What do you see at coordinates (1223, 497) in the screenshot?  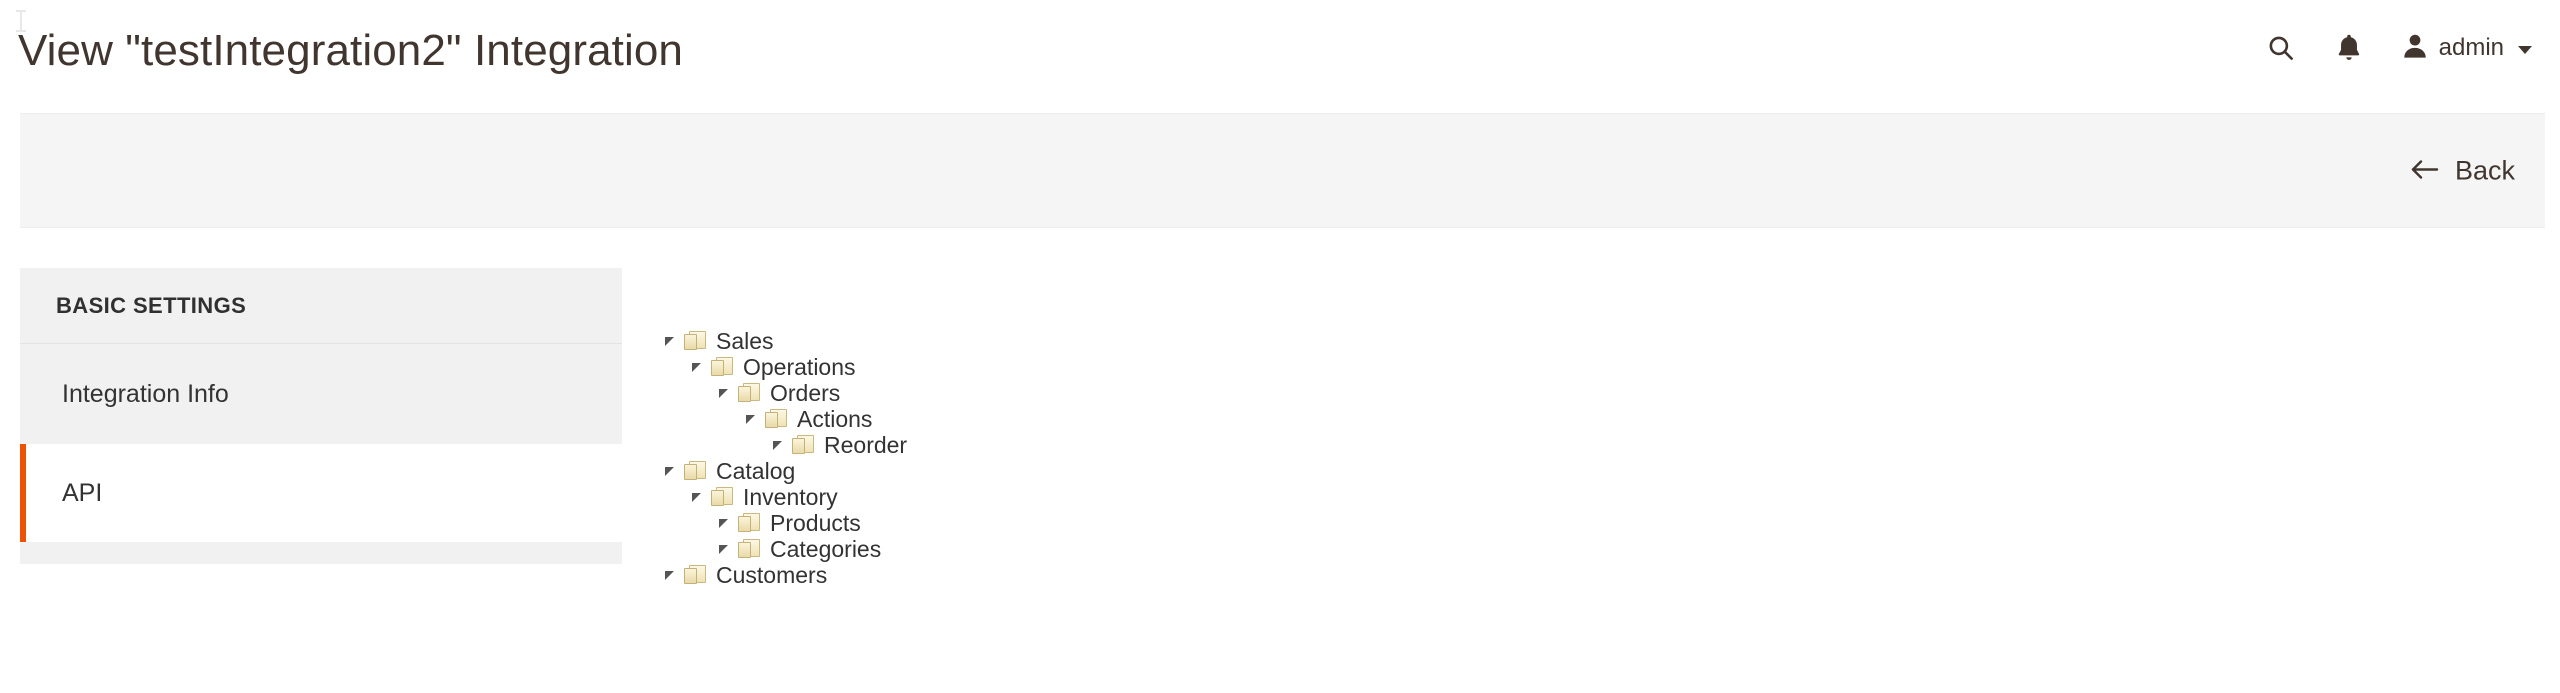 I see `tree-node: Inventory` at bounding box center [1223, 497].